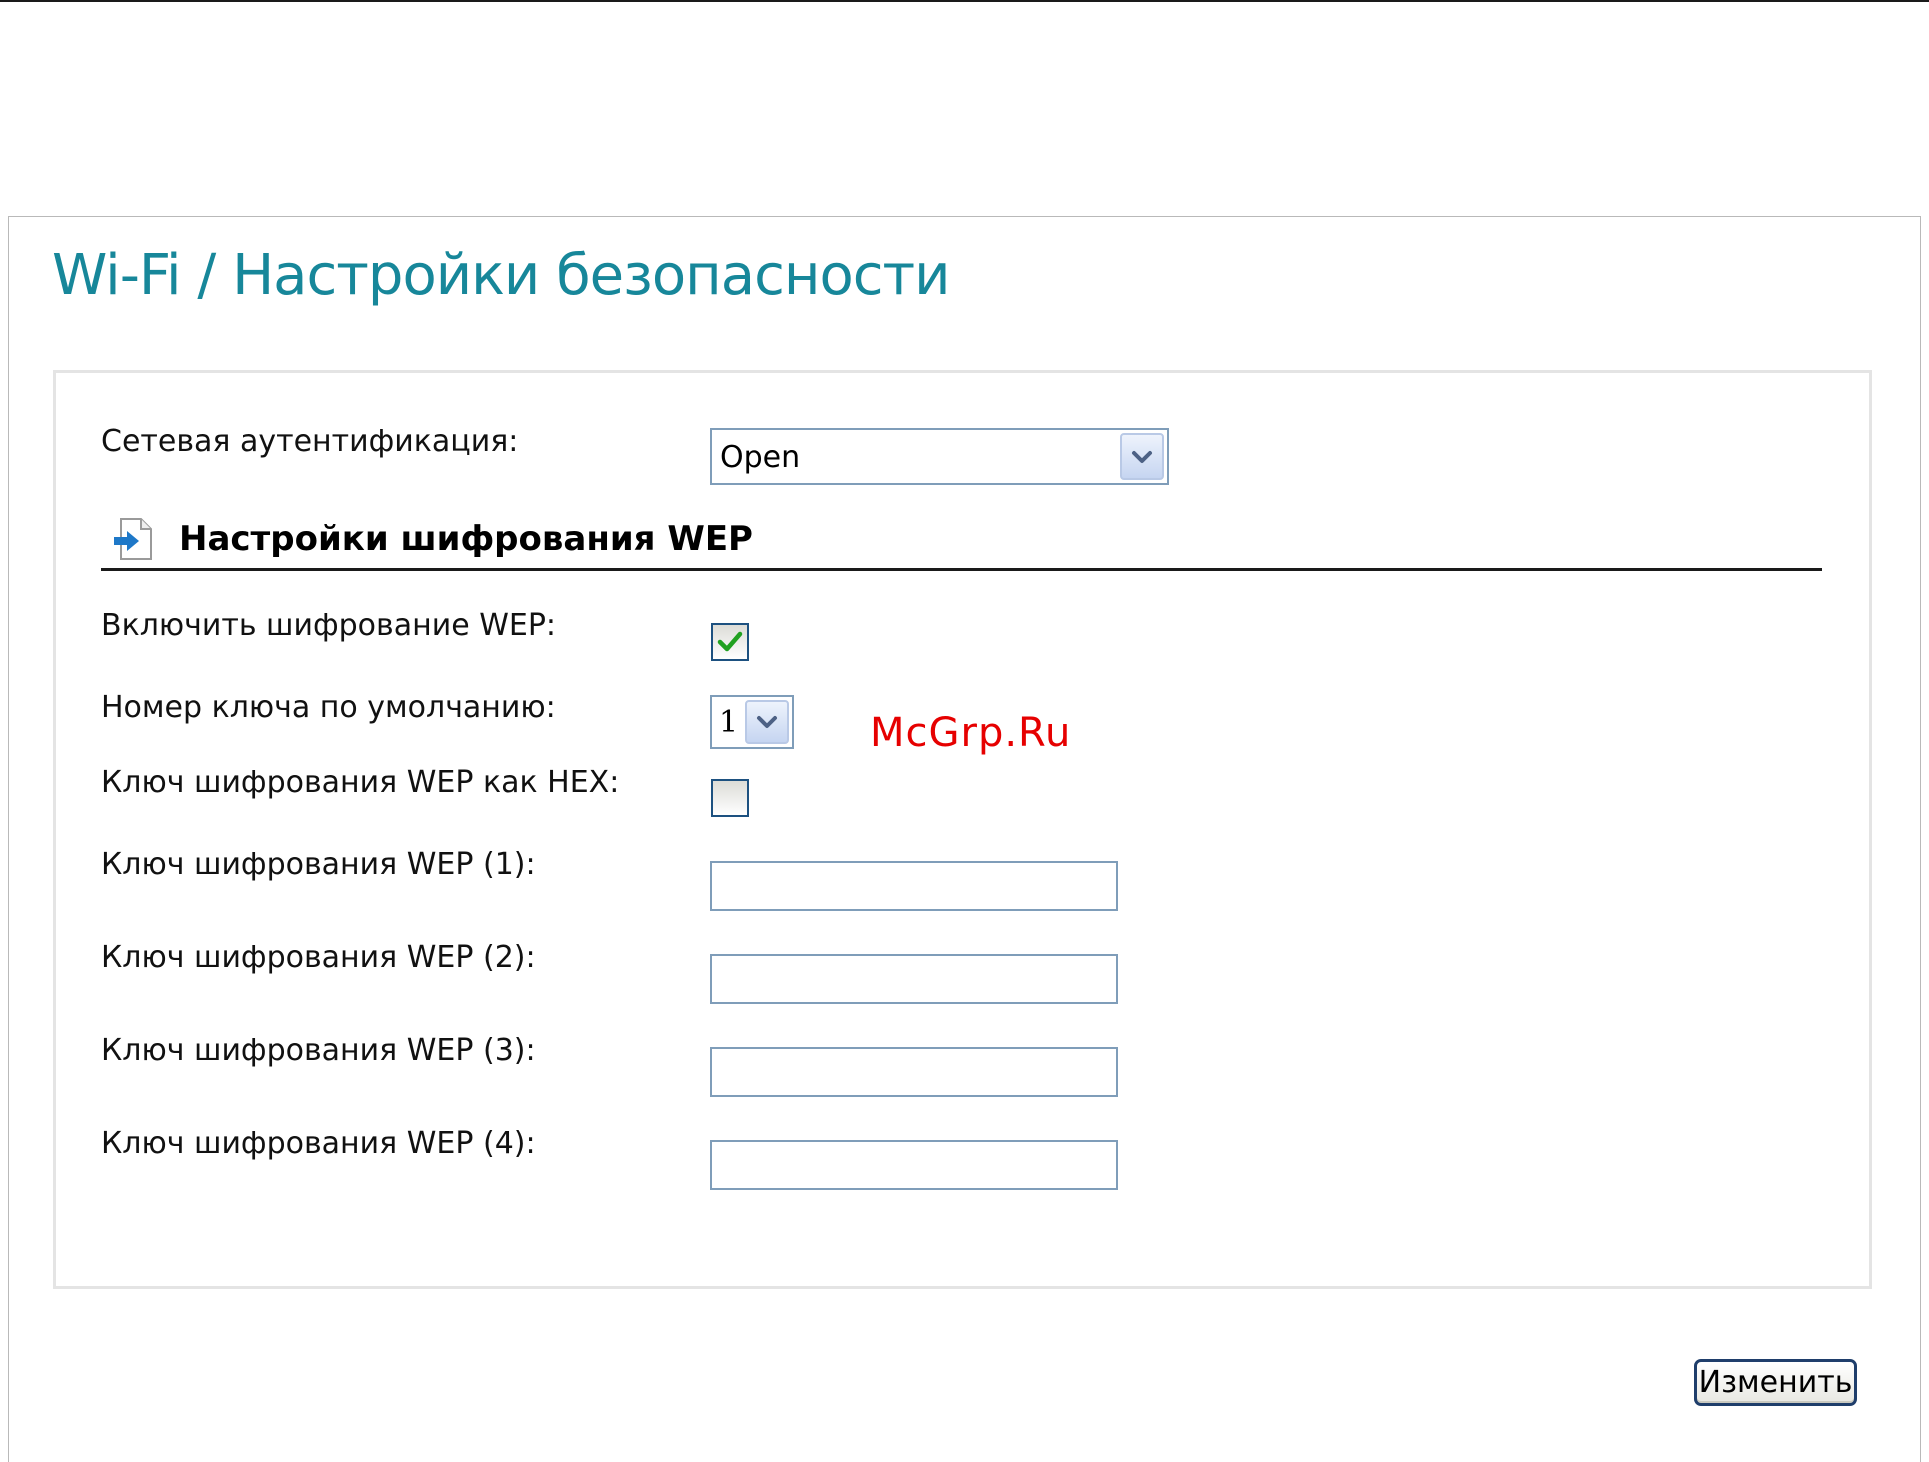  Describe the element at coordinates (318, 957) in the screenshot. I see `wep-key-2-label: Ключ шифрования WEP (2):` at that location.